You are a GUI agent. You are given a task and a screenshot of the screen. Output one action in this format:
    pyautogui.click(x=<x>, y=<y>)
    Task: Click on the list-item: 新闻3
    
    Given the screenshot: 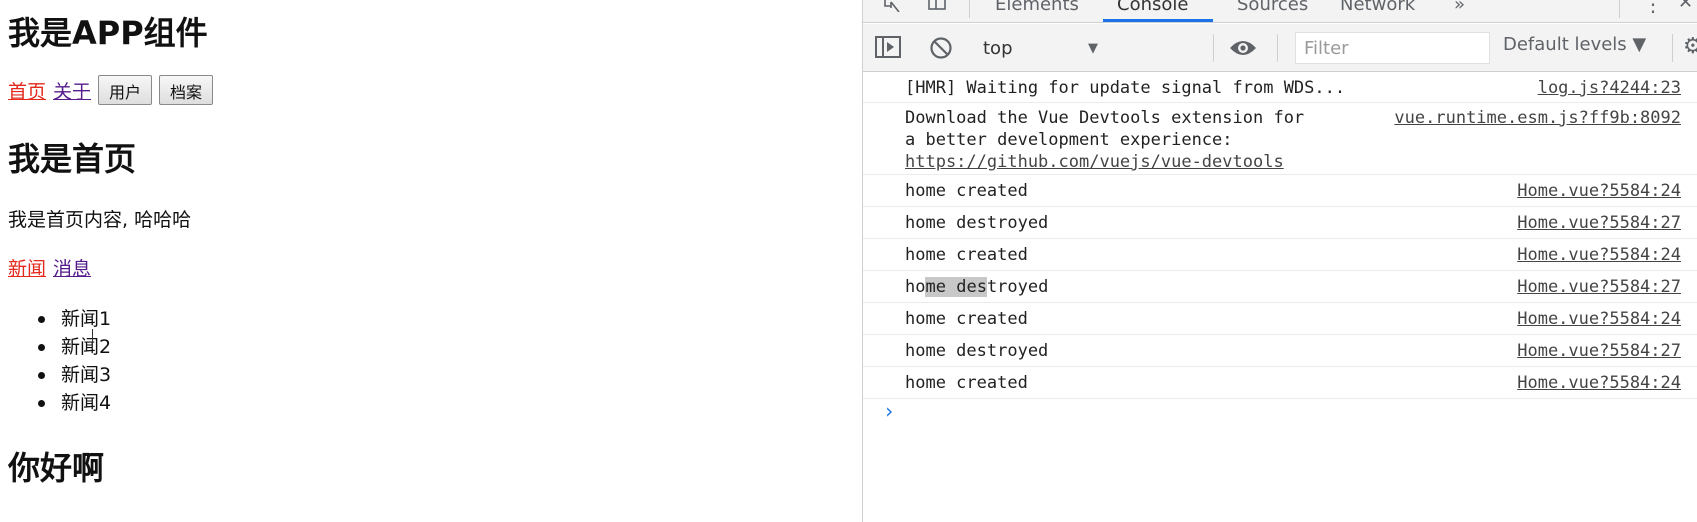 What is the action you would take?
    pyautogui.click(x=74, y=375)
    